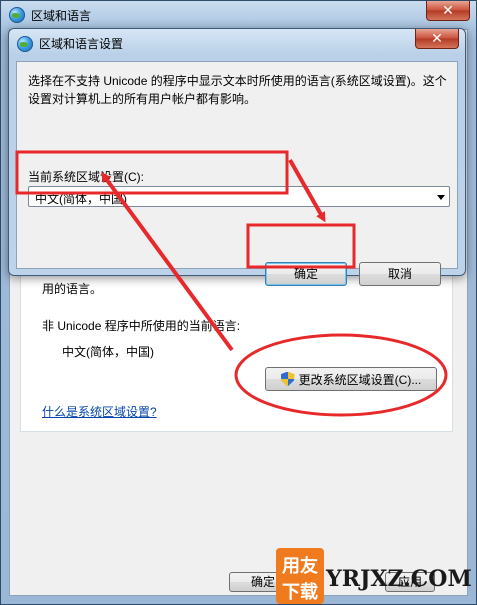 The height and width of the screenshot is (605, 477). I want to click on outer-window-title: 区域和语言, so click(61, 15).